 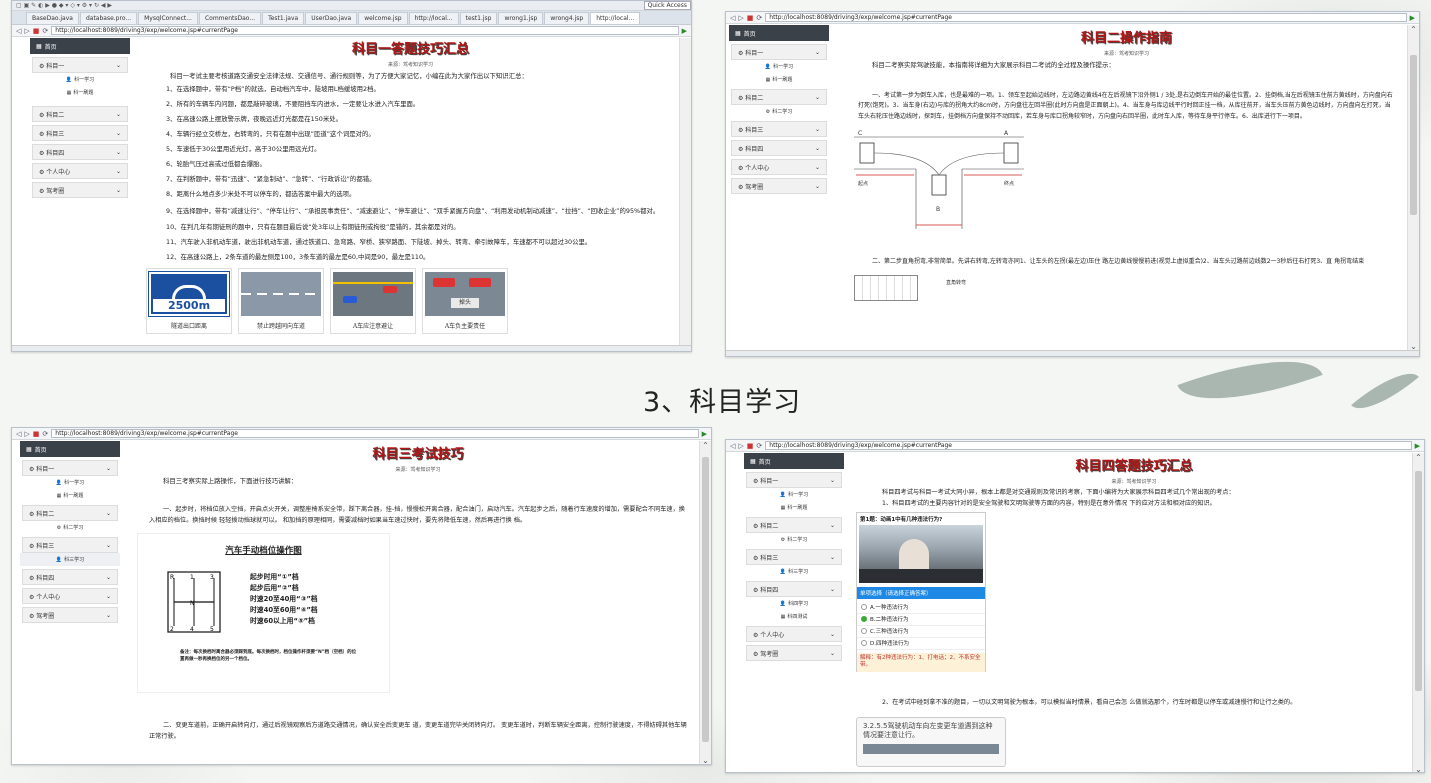 I want to click on editor-tab: wrong1.jsp, so click(x=521, y=18).